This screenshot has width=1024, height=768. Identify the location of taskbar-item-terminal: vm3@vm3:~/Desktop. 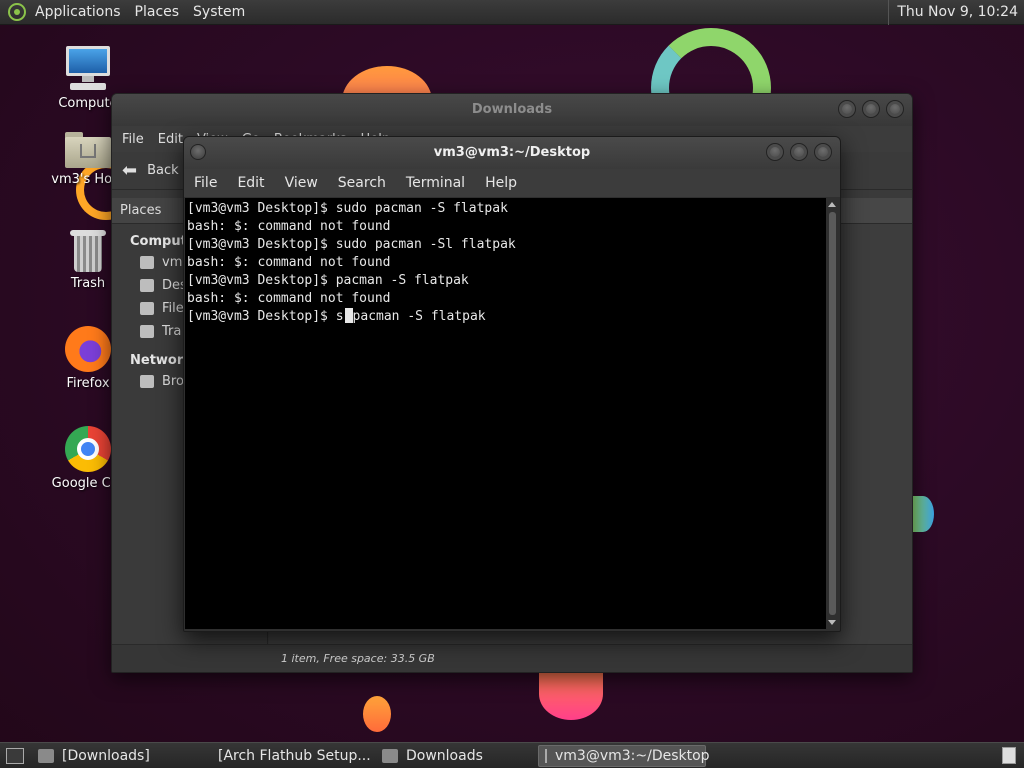
(624, 755).